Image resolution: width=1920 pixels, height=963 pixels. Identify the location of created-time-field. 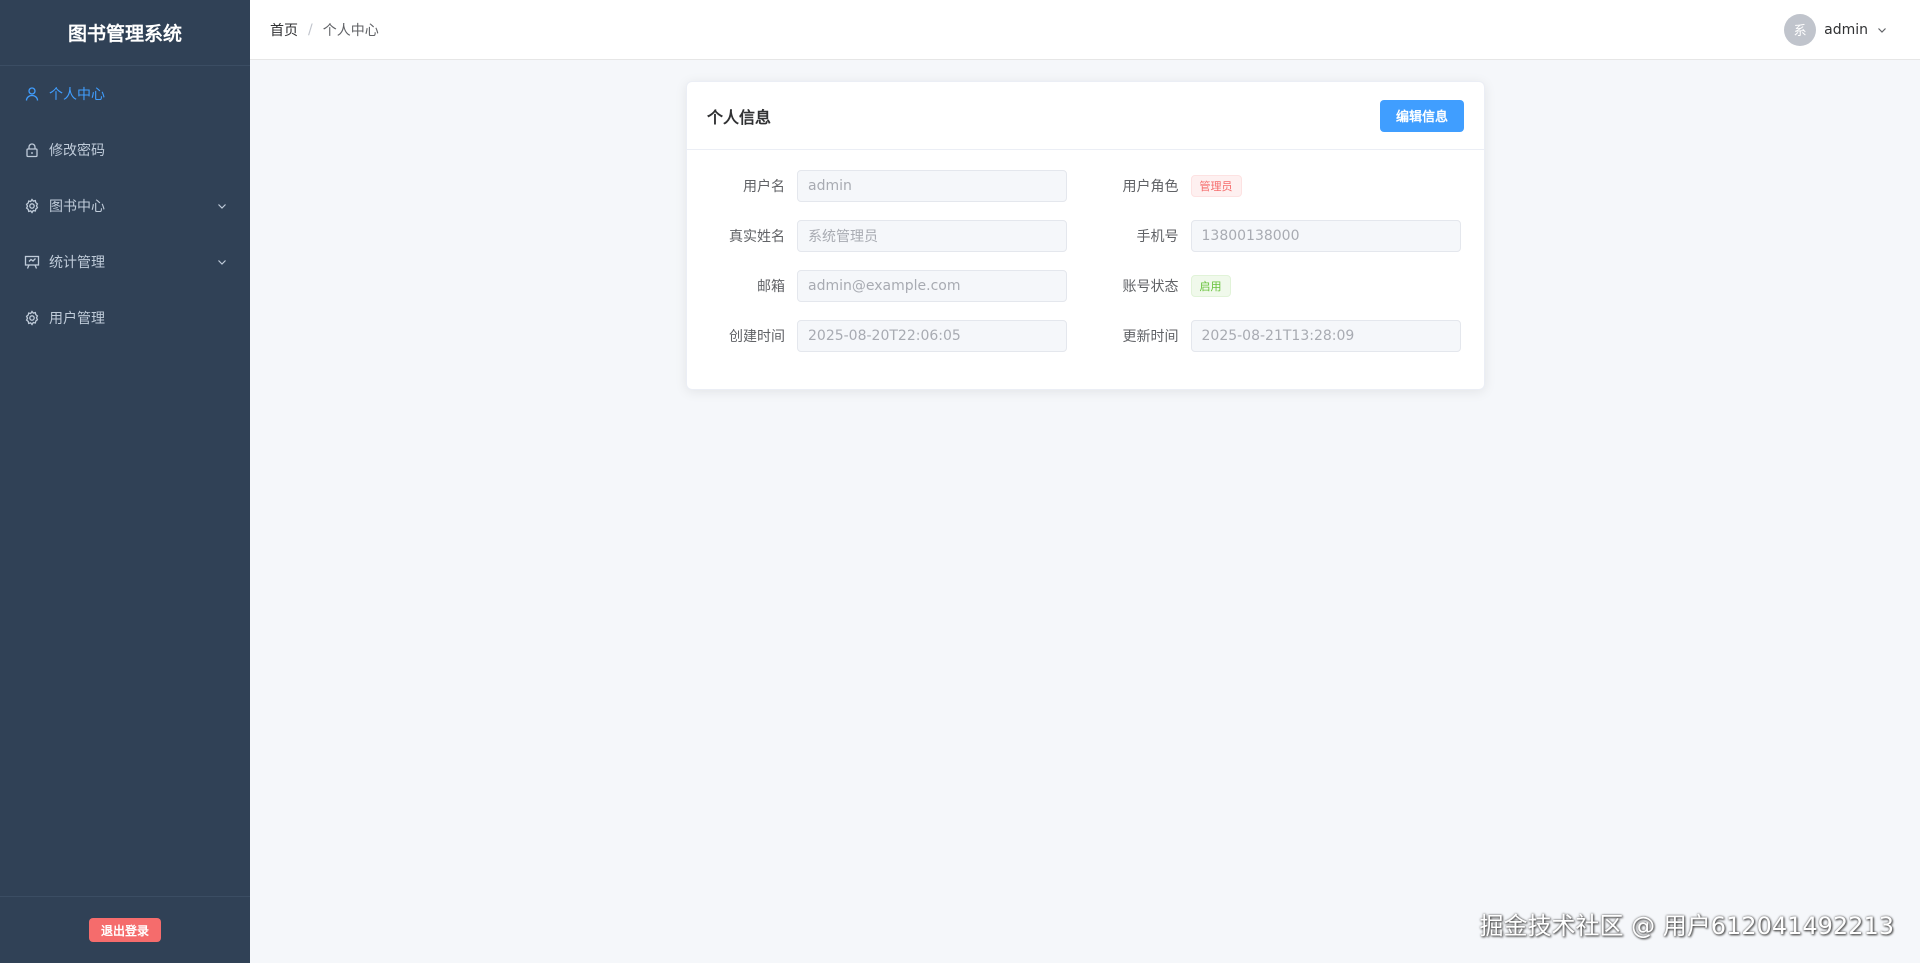
(932, 336).